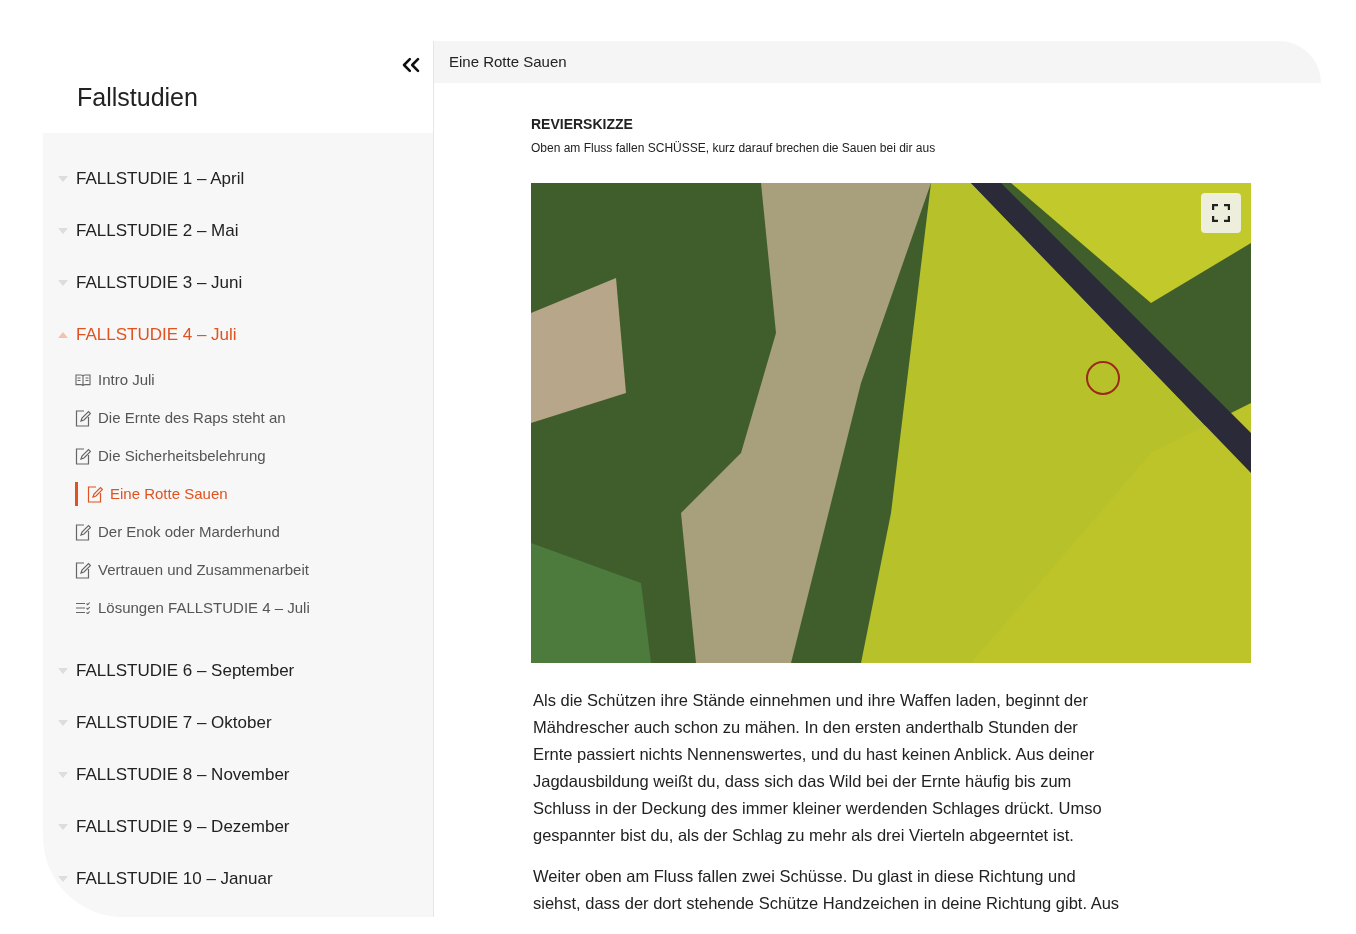  I want to click on lesson-item: Lösungen FALLSTUDIE 4 – Juli, so click(192, 608).